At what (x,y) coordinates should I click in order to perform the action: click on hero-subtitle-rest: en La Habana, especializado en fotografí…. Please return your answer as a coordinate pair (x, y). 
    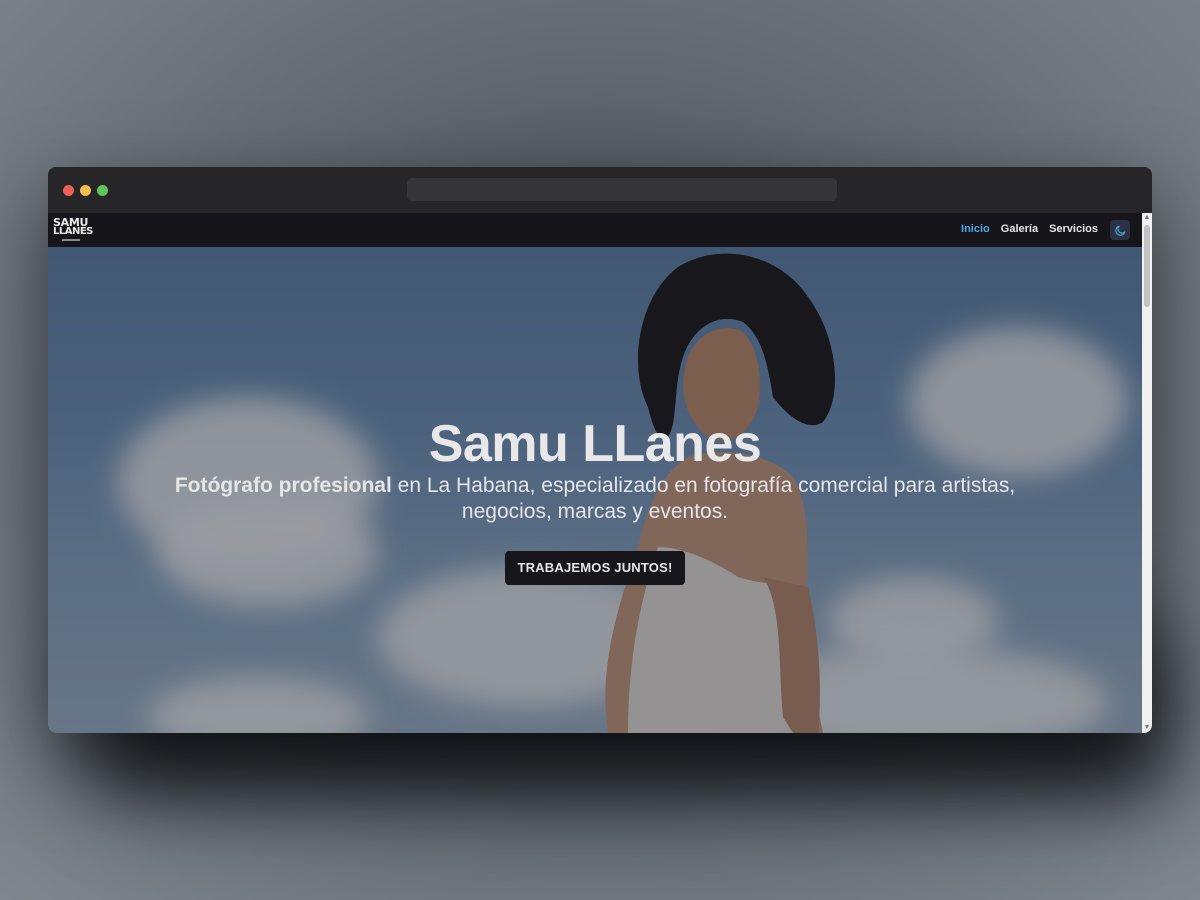
    Looking at the image, I should click on (703, 498).